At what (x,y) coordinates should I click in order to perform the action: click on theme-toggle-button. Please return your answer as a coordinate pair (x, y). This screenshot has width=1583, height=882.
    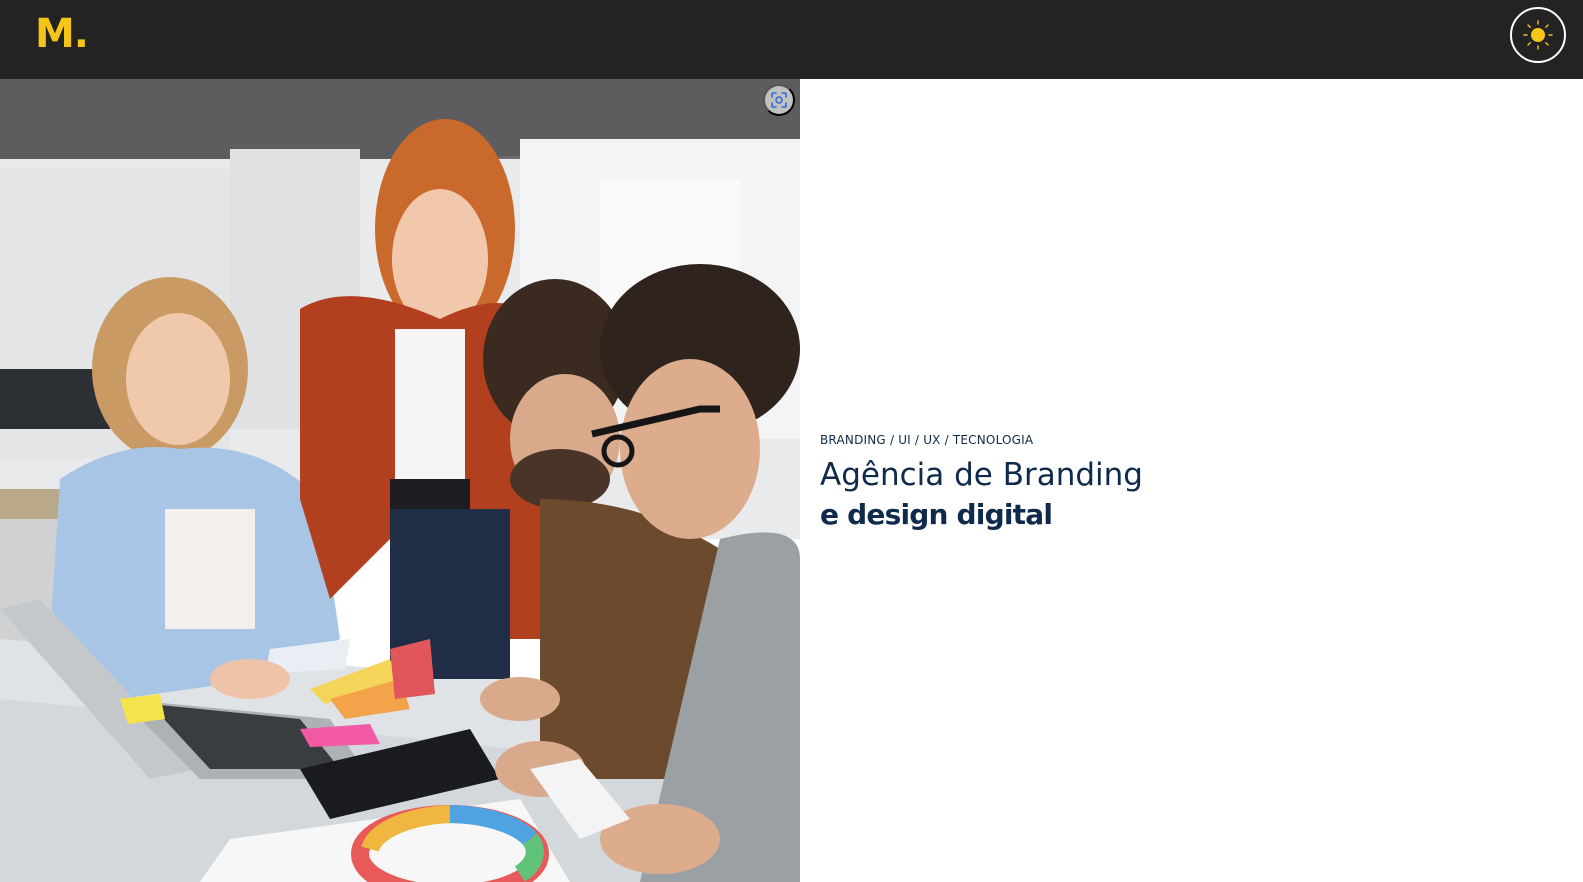
    Looking at the image, I should click on (1538, 35).